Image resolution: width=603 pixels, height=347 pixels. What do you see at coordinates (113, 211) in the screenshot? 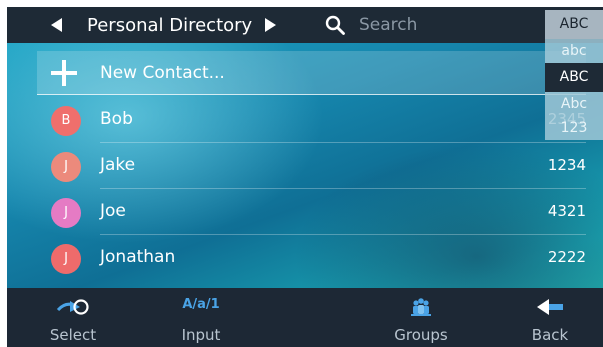
I see `contact-name: Joe` at bounding box center [113, 211].